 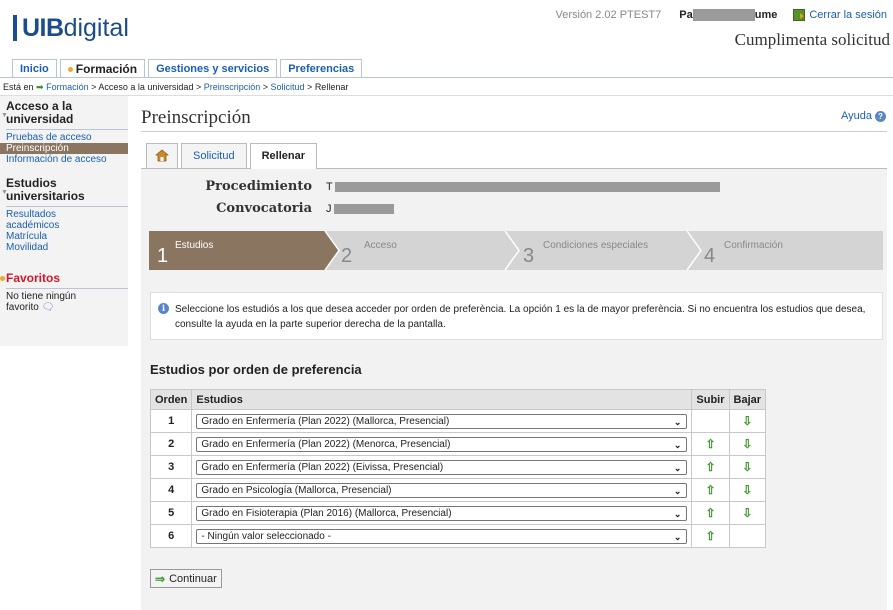 I want to click on logout-icon, so click(x=799, y=15).